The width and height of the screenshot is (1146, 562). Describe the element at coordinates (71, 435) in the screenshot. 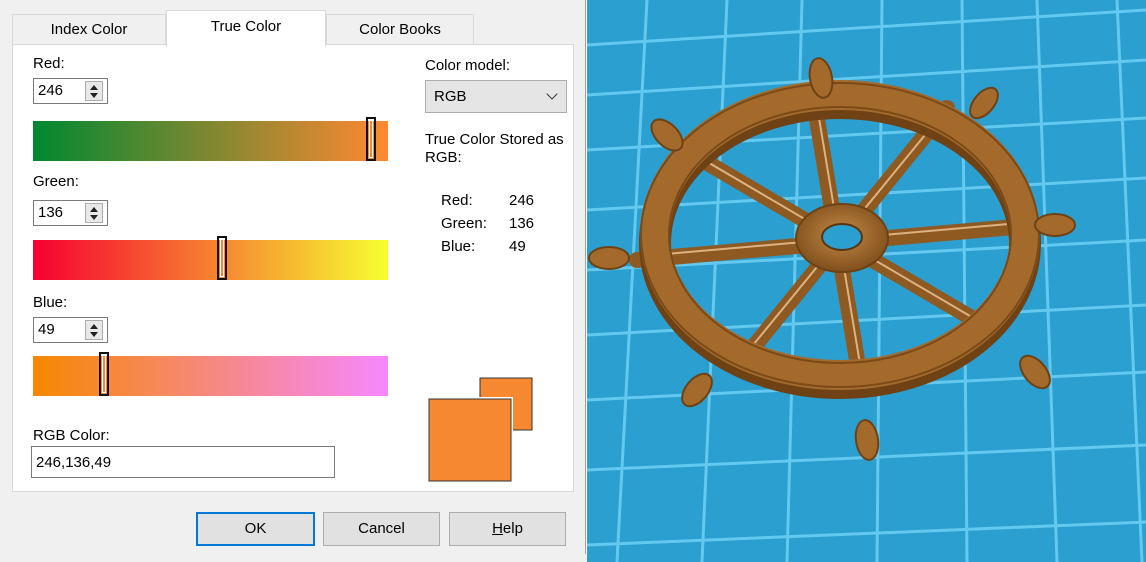

I see `rgb-color-label: RGB Color:` at that location.